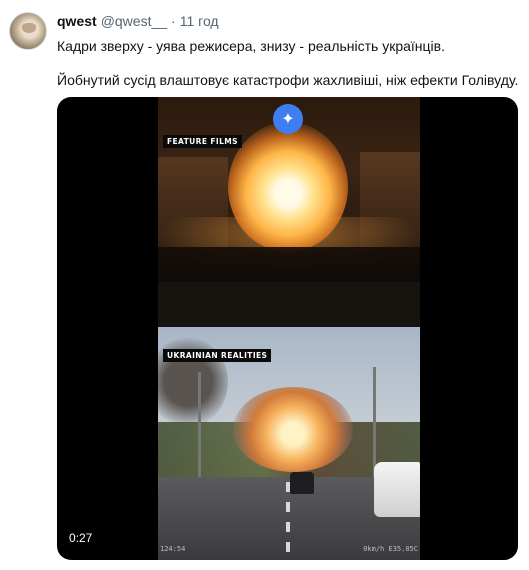 Image resolution: width=529 pixels, height=570 pixels. I want to click on dashcam-timestamp: 124:54, so click(173, 549).